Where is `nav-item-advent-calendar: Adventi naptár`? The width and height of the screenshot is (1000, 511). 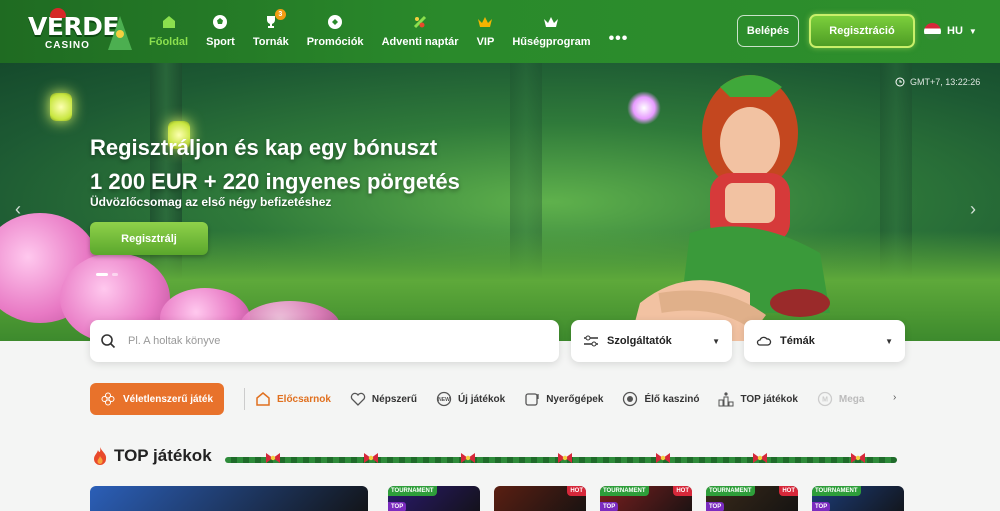 nav-item-advent-calendar: Adventi naptár is located at coordinates (420, 29).